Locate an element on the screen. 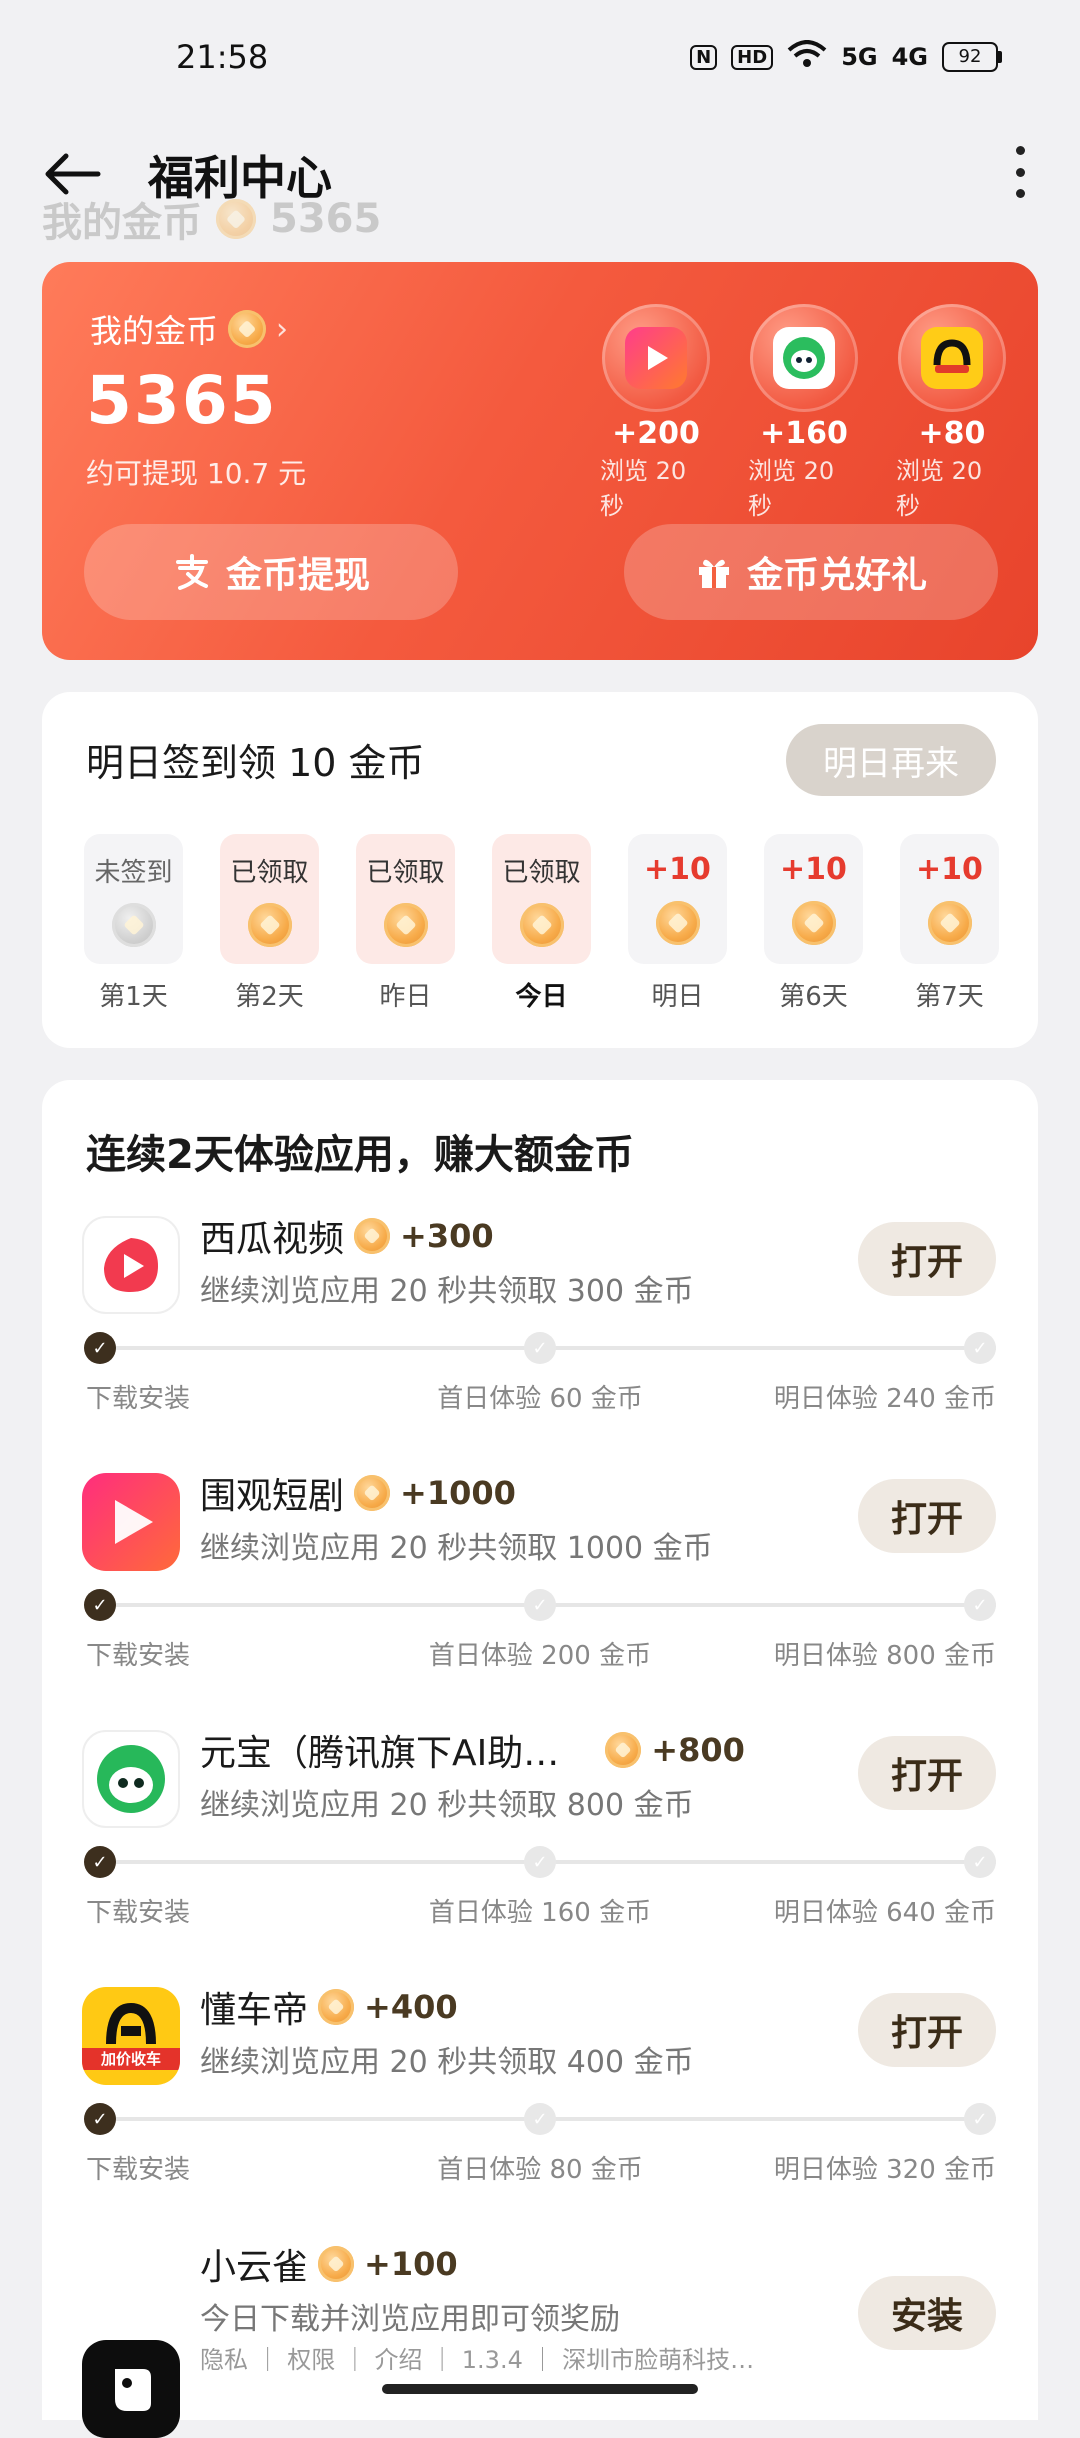 The height and width of the screenshot is (2438, 1080). alipay-icon is located at coordinates (191, 572).